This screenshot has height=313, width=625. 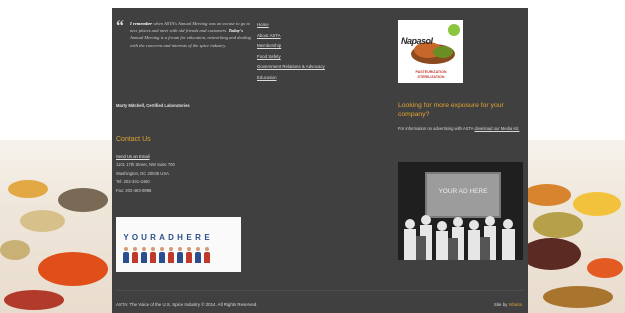 What do you see at coordinates (460, 211) in the screenshot?
I see `your-ad-here-photo: YOUR AD HERE` at bounding box center [460, 211].